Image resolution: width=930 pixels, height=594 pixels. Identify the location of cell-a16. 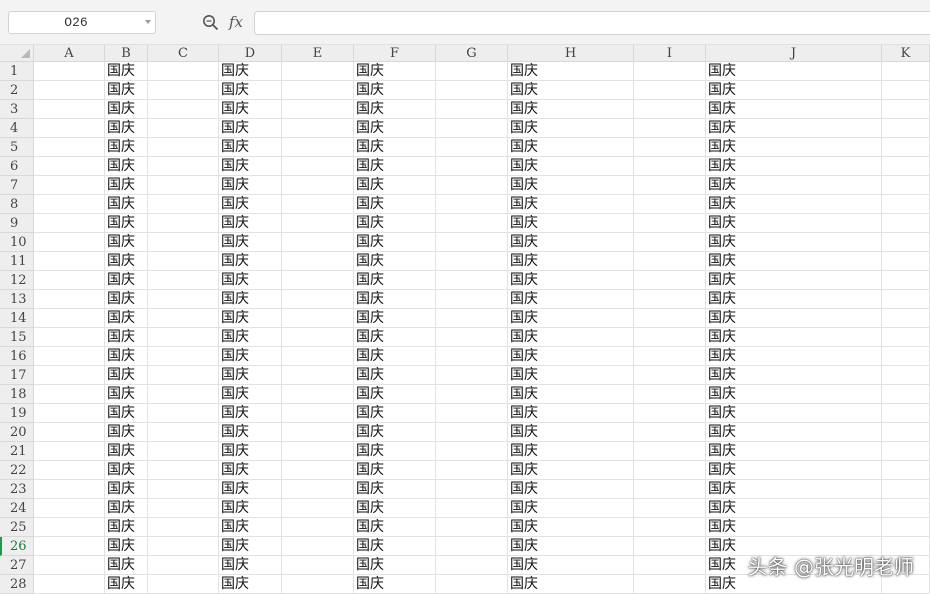
(69, 356).